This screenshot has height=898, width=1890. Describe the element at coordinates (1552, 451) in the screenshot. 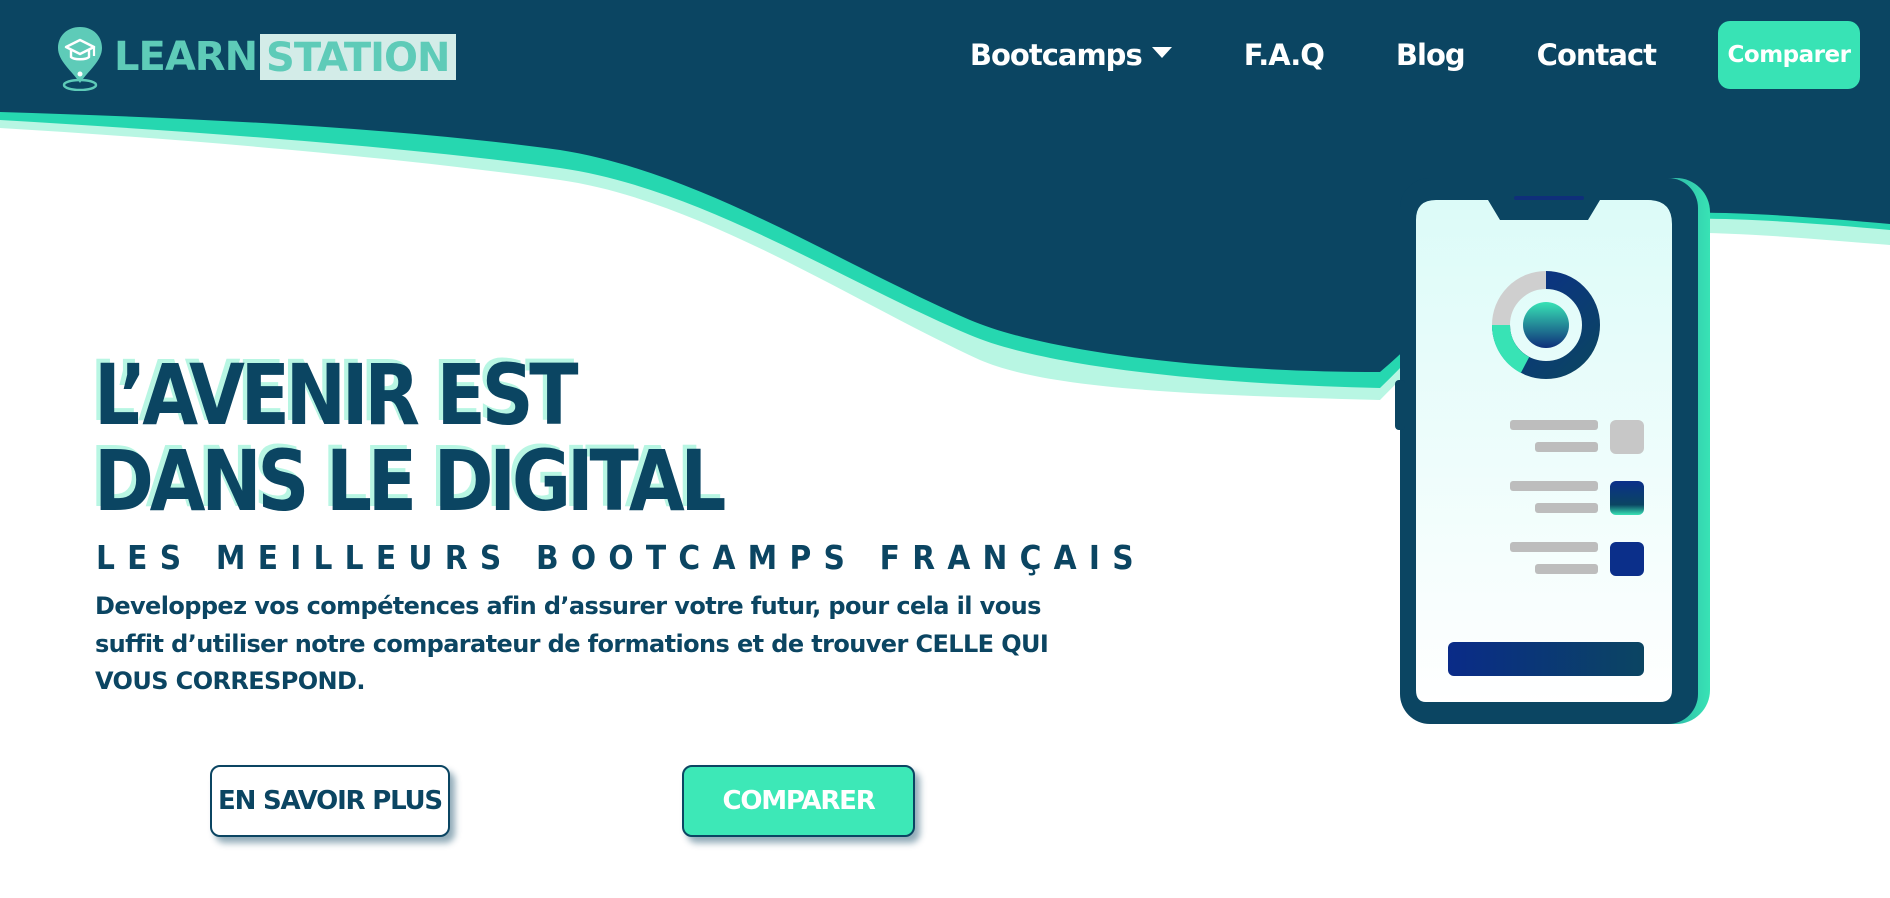

I see `phone-illustration` at that location.